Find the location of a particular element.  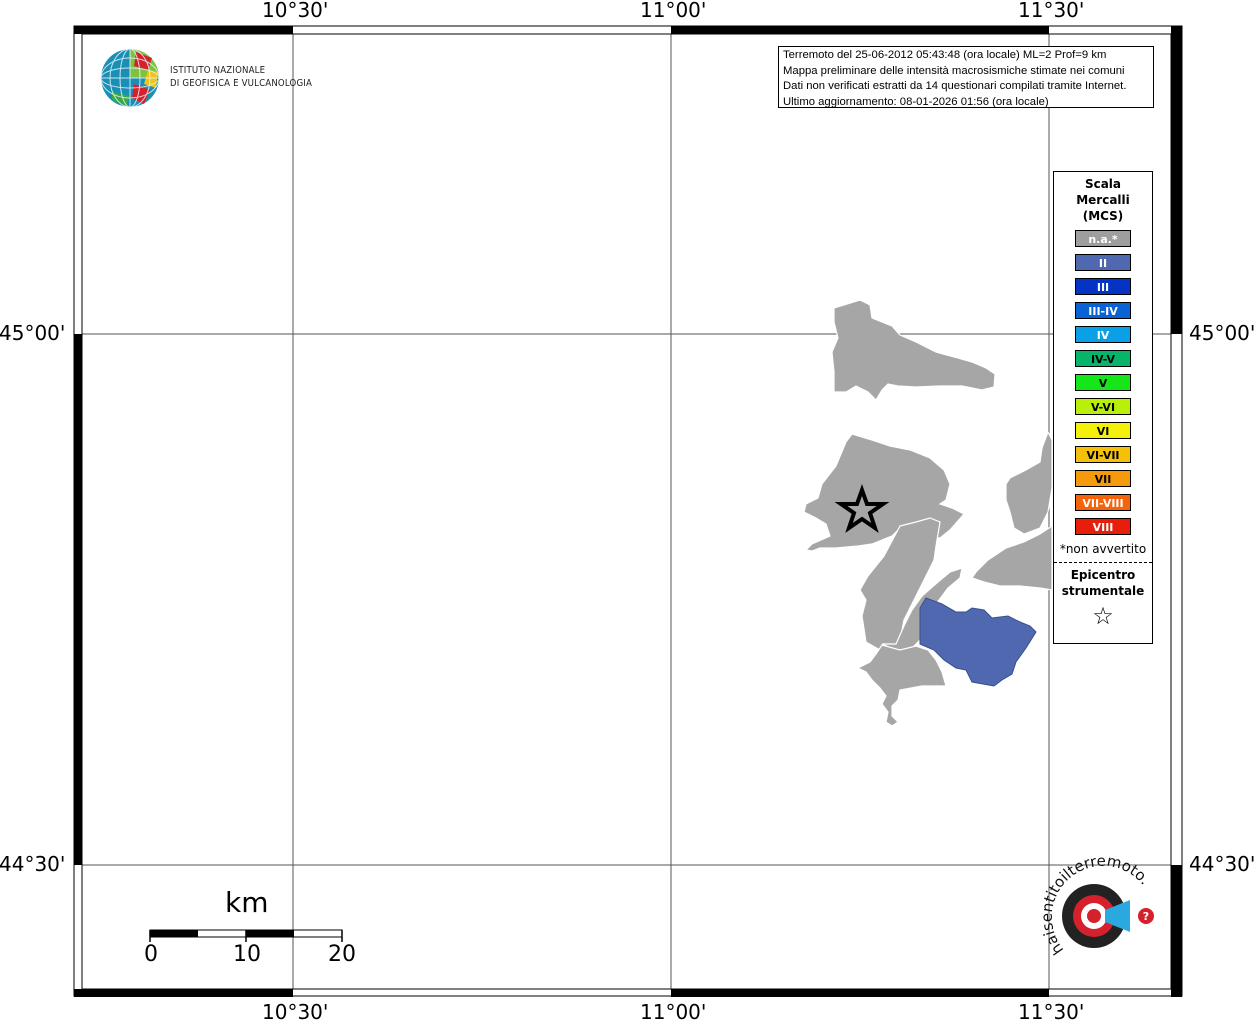

legend-item-6: V is located at coordinates (1103, 382).